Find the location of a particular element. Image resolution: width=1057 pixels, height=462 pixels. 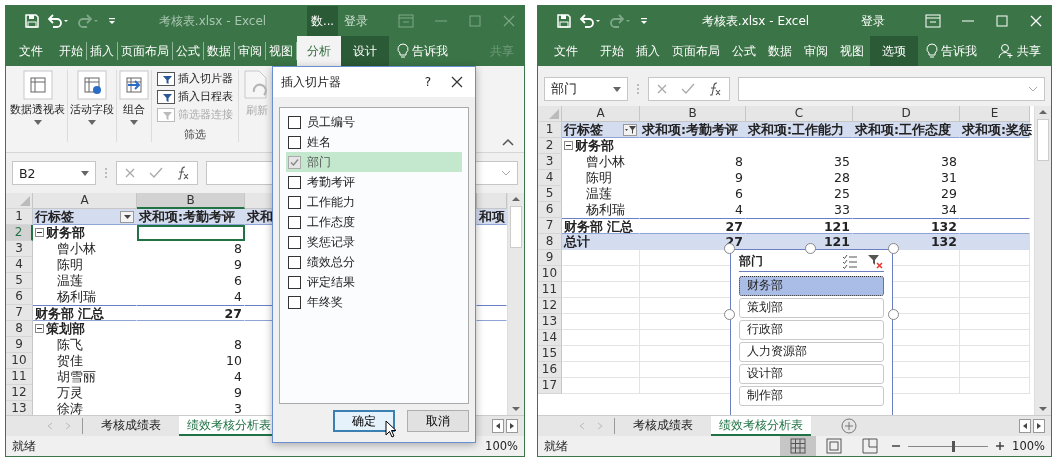

tell-me-field: 告诉我 is located at coordinates (959, 51).